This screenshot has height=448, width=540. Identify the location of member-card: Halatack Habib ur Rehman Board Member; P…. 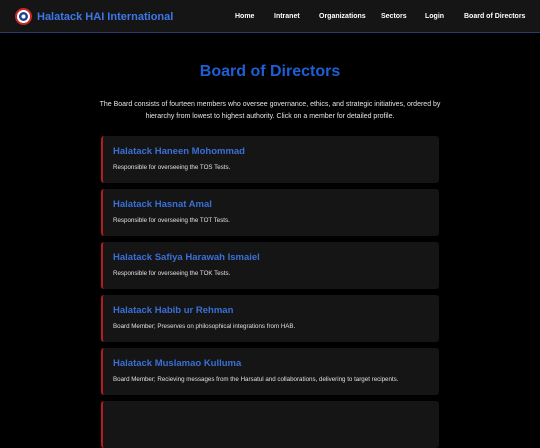
(270, 318).